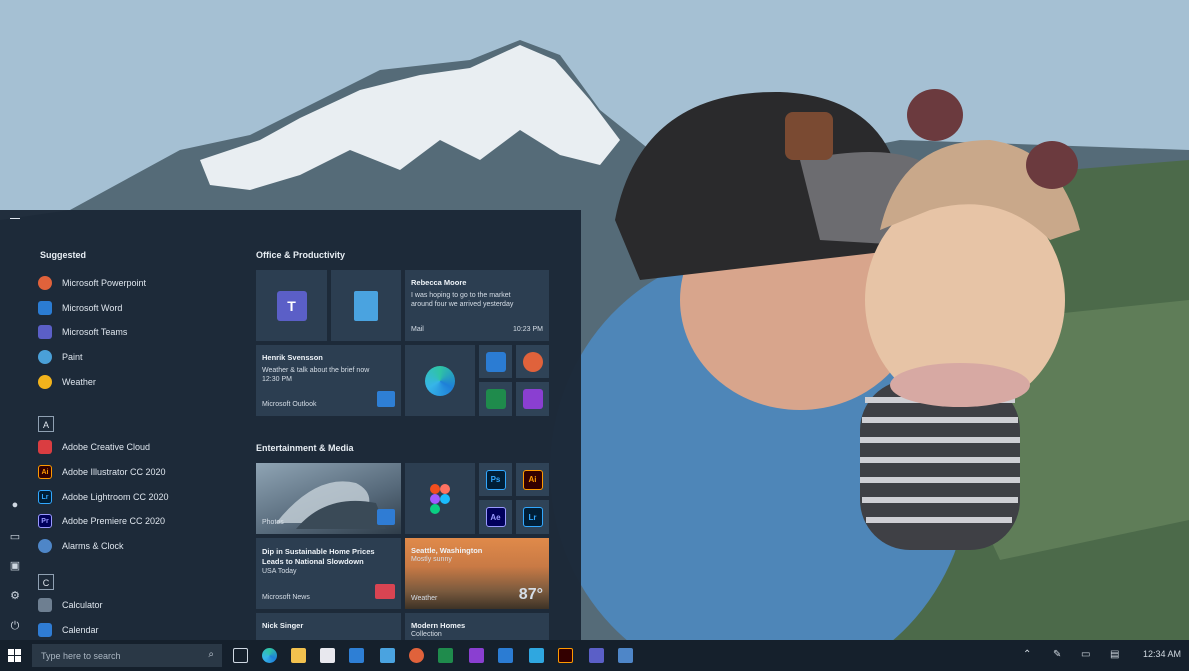 The width and height of the screenshot is (1189, 671). What do you see at coordinates (431, 559) in the screenshot?
I see `weather-condition: Mostly sunny` at bounding box center [431, 559].